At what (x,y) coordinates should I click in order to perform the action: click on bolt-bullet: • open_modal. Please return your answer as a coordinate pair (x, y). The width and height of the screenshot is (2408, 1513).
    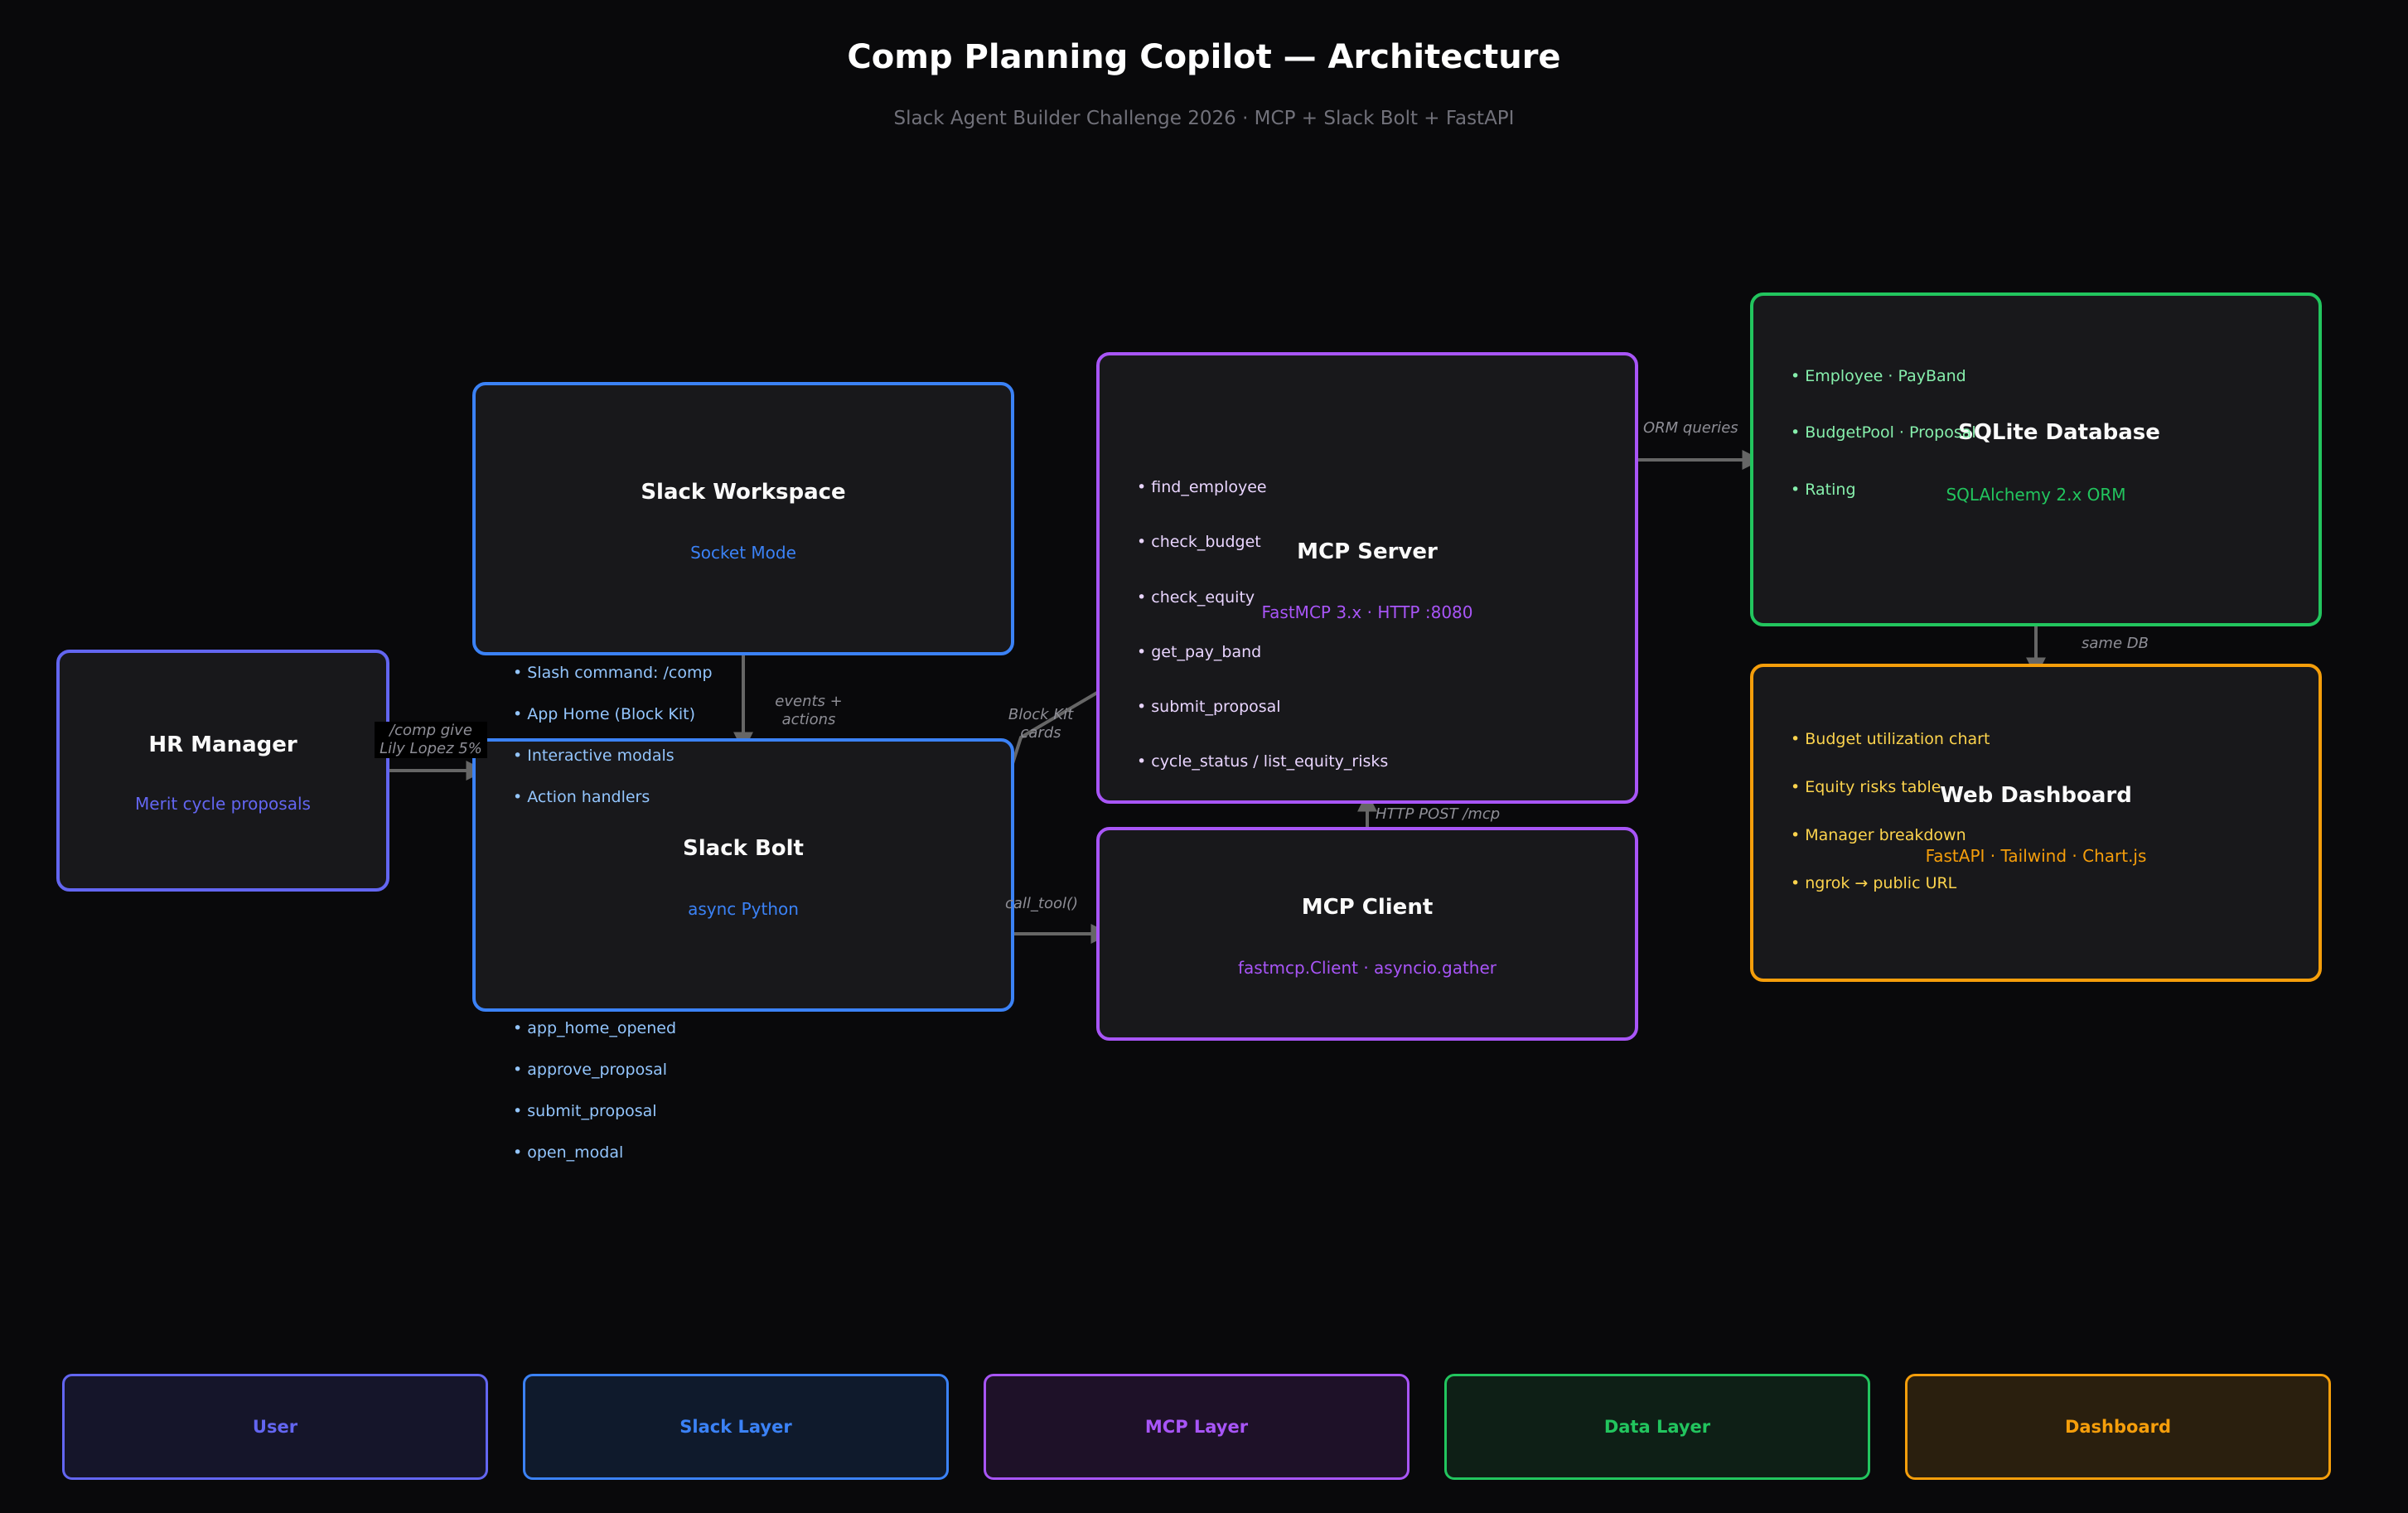
    Looking at the image, I should click on (568, 1152).